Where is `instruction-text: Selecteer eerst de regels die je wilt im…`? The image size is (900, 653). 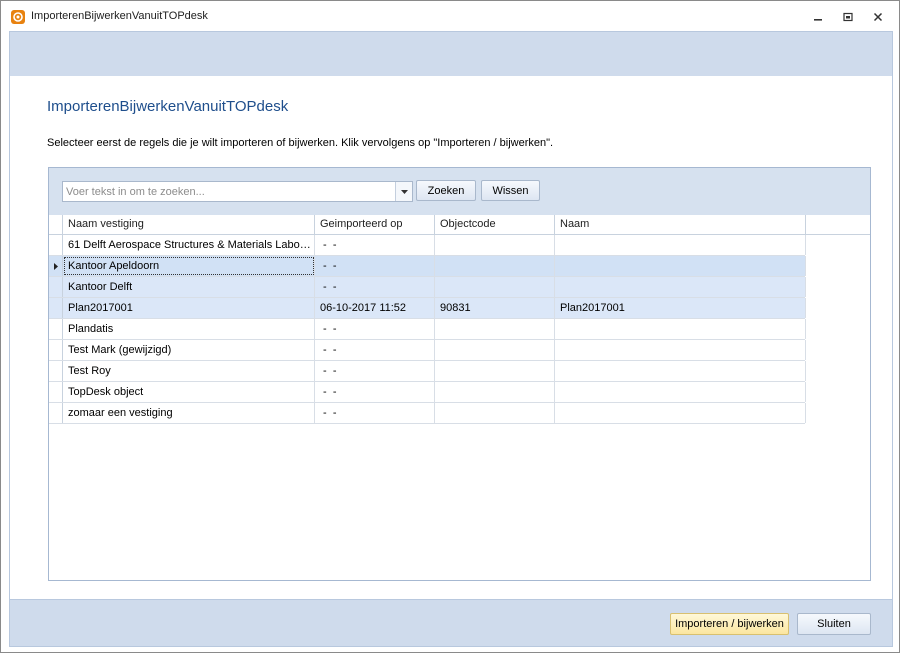 instruction-text: Selecteer eerst de regels die je wilt im… is located at coordinates (300, 143).